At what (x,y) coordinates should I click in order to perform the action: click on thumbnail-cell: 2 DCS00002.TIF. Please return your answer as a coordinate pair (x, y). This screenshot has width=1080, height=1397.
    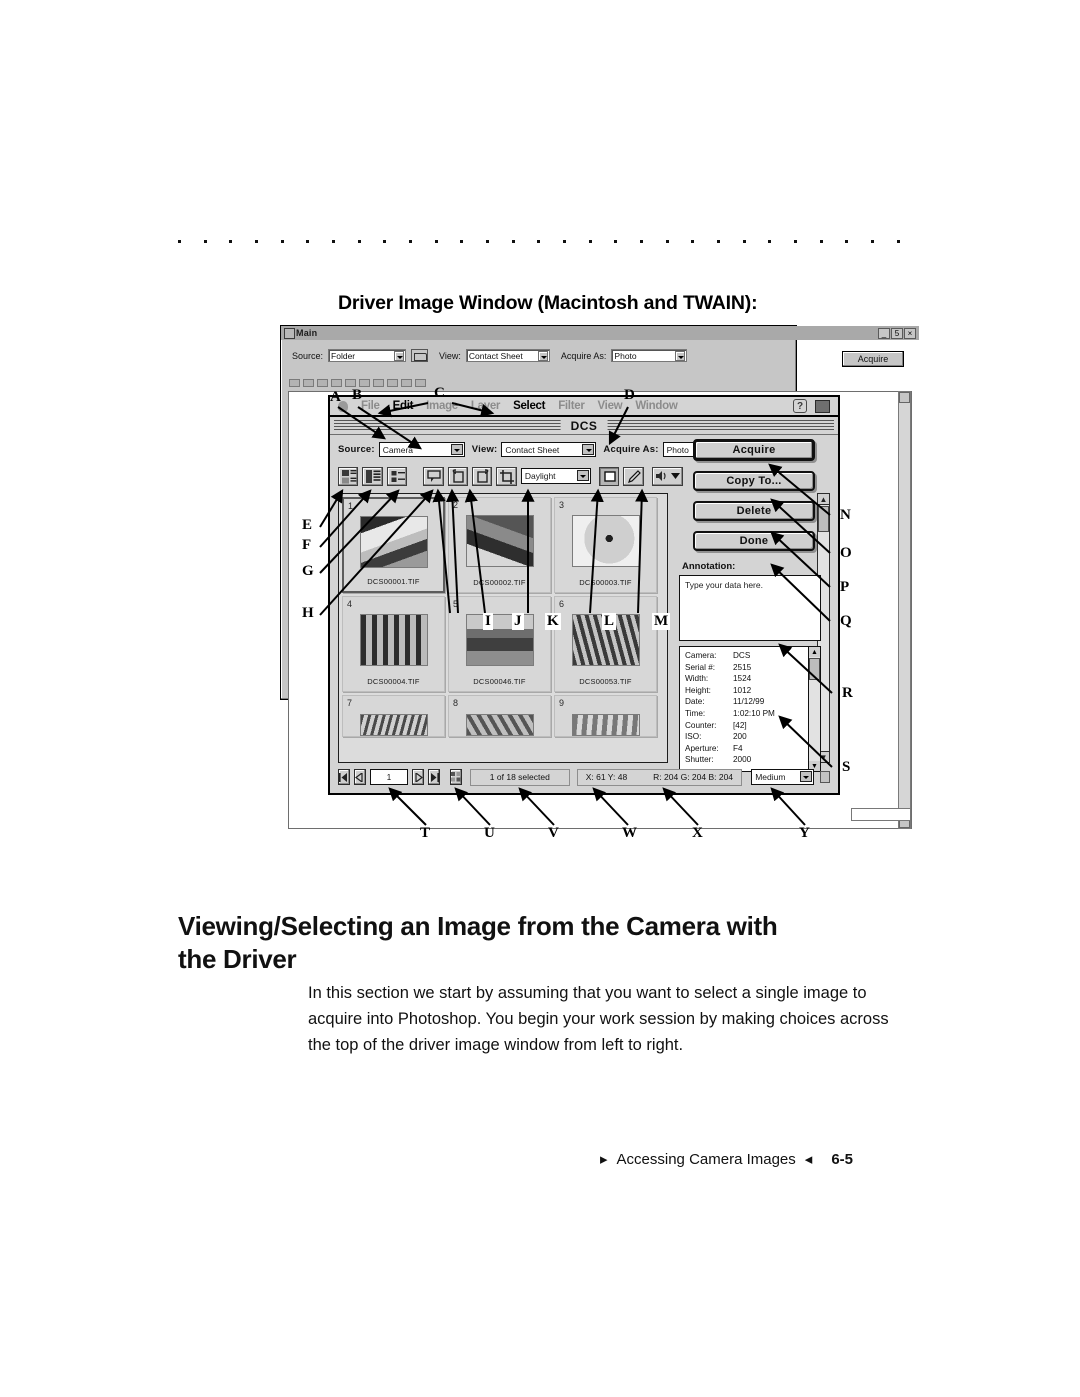
    Looking at the image, I should click on (499, 545).